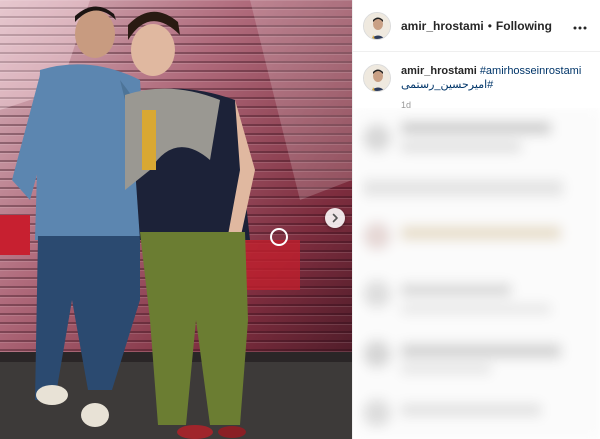 Image resolution: width=600 pixels, height=439 pixels. I want to click on post-header: amir_hrostami • Following, so click(476, 26).